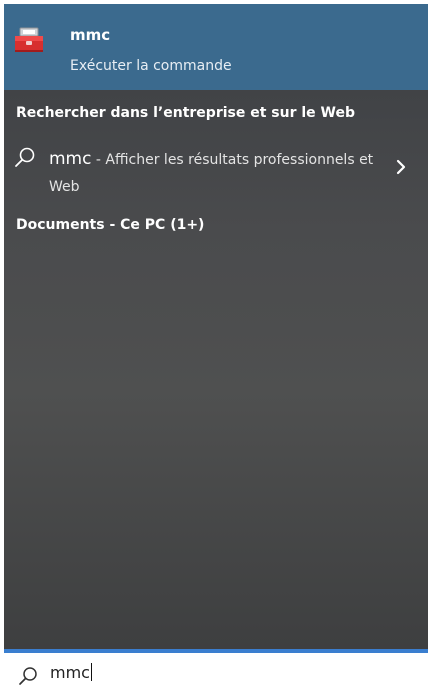 The image size is (429, 695). Describe the element at coordinates (216, 674) in the screenshot. I see `search-box: mmc` at that location.